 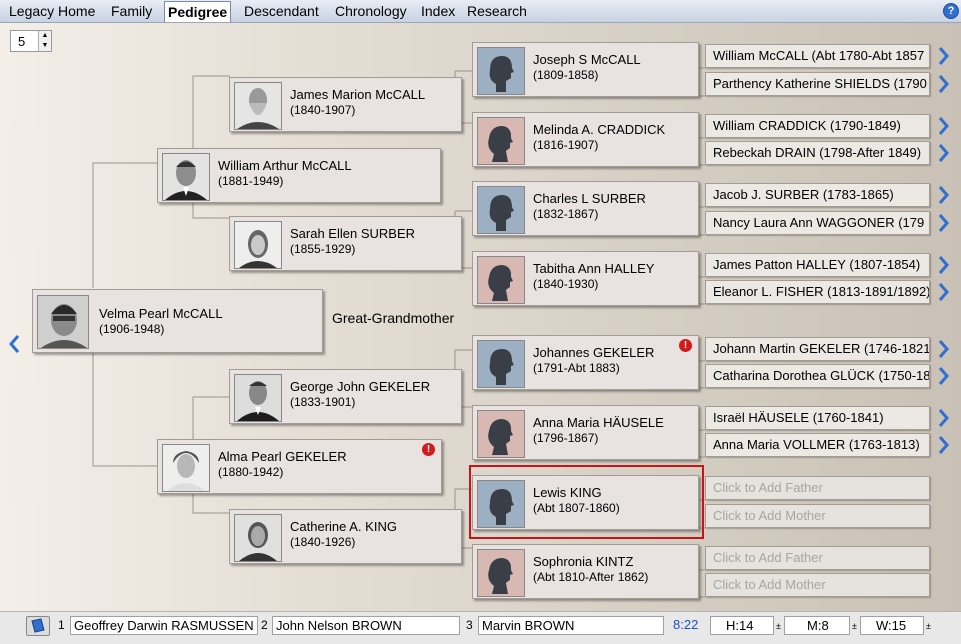 I want to click on ancestor-box: Johann Martin GEKELER (1746-1821, so click(x=817, y=349).